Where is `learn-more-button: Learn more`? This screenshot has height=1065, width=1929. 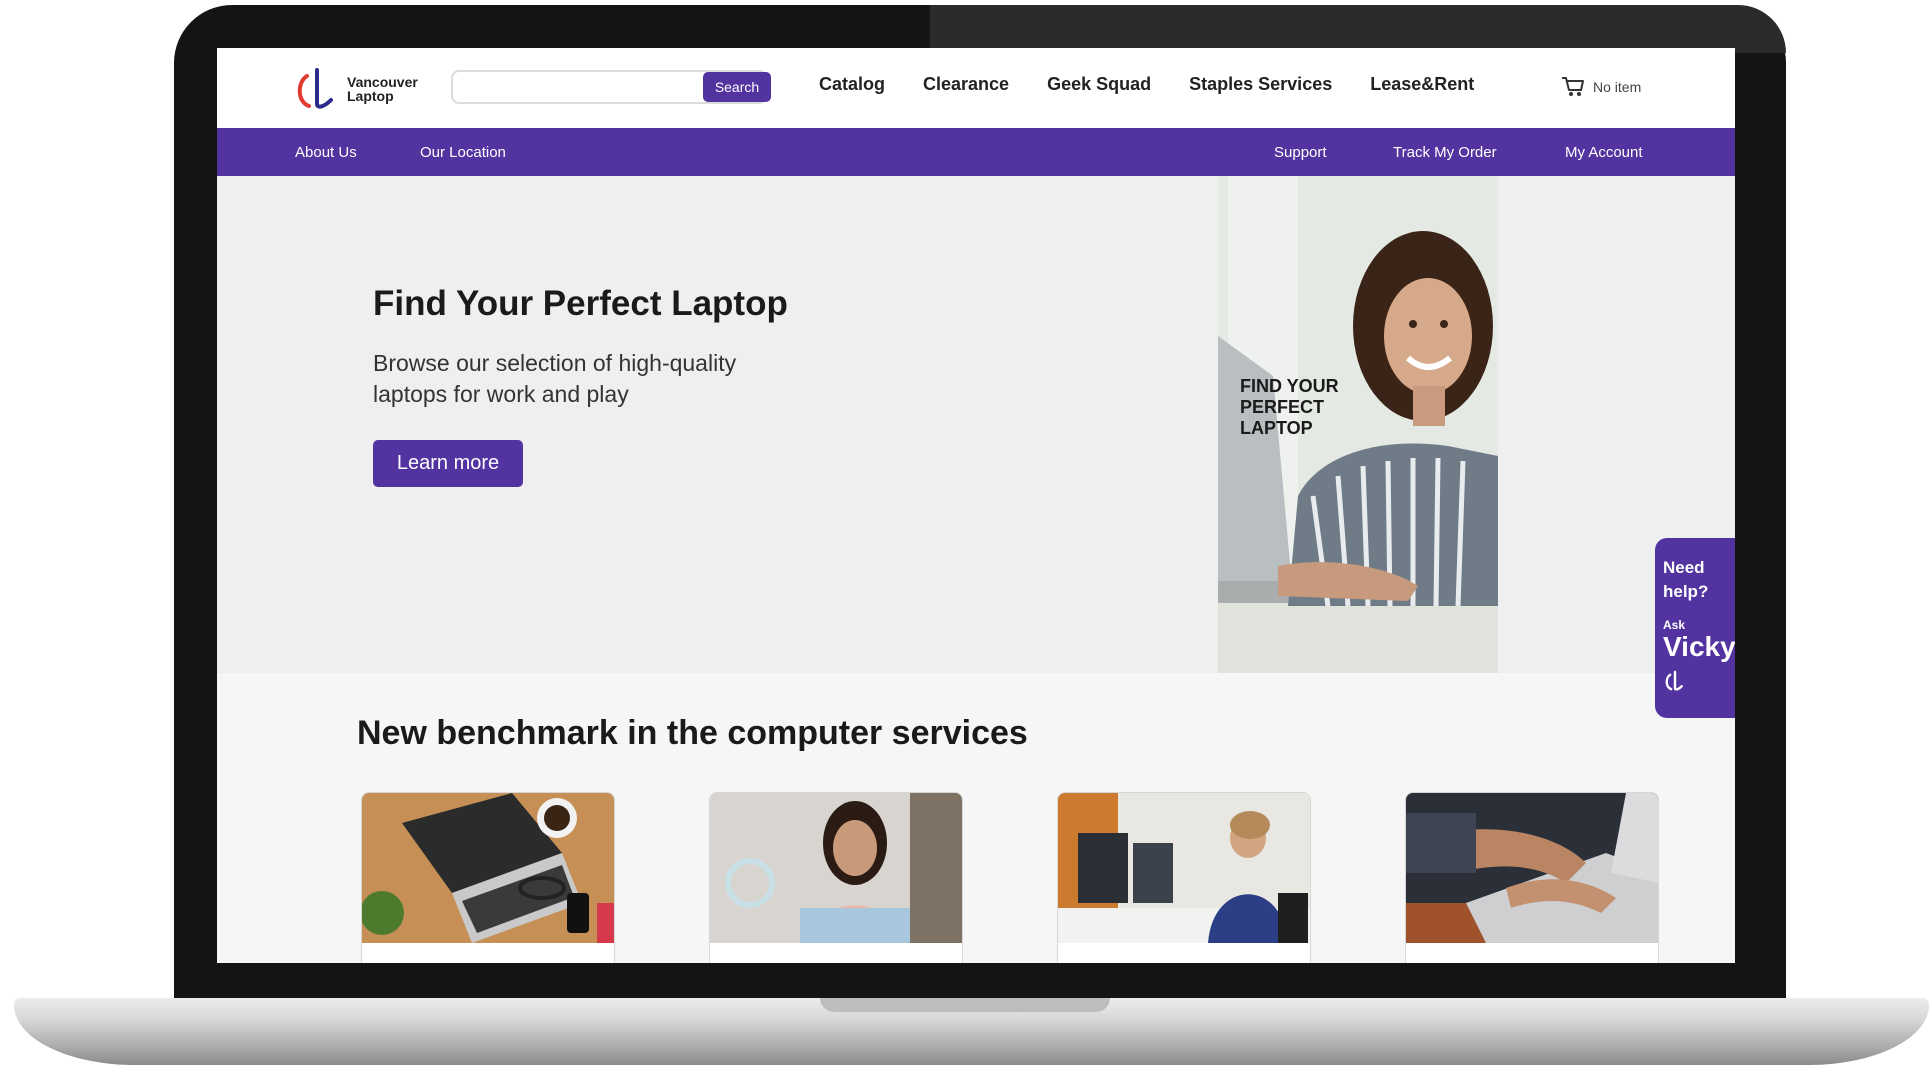 learn-more-button: Learn more is located at coordinates (448, 463).